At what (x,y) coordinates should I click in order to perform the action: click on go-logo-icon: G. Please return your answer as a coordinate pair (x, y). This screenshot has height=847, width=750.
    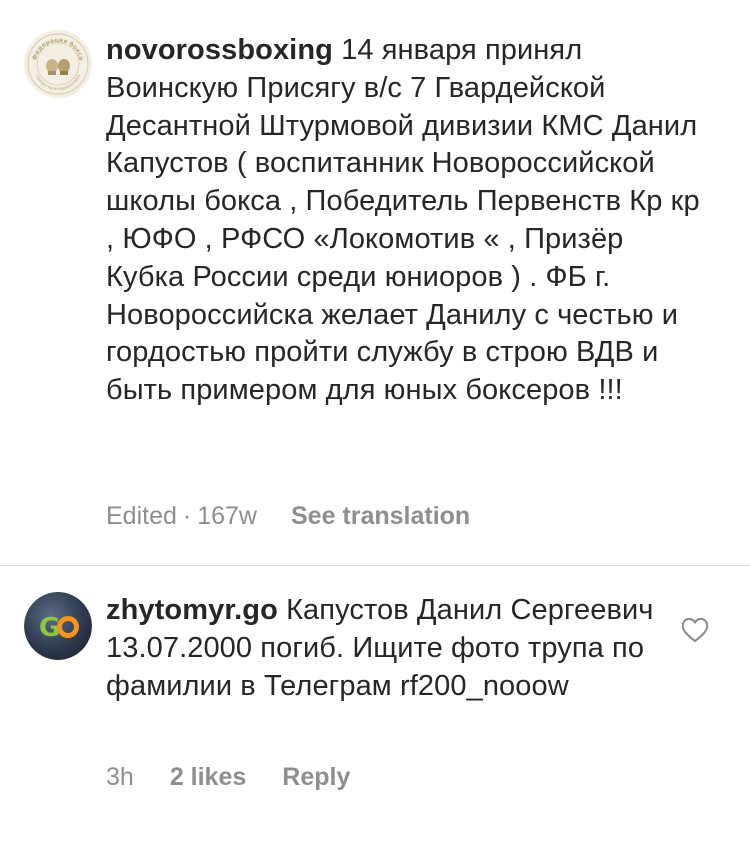
    Looking at the image, I should click on (58, 626).